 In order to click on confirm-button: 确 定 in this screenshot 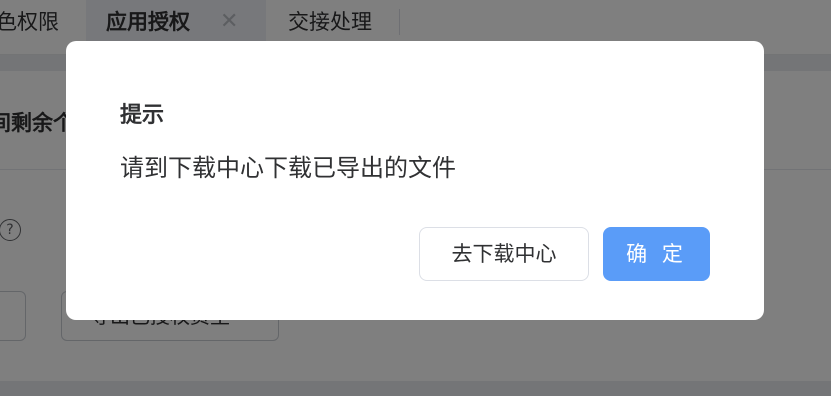, I will do `click(656, 254)`.